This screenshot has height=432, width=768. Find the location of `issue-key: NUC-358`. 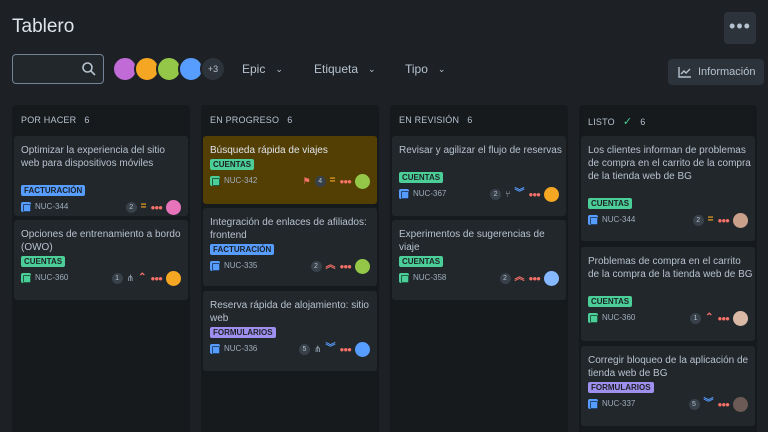

issue-key: NUC-358 is located at coordinates (429, 277).